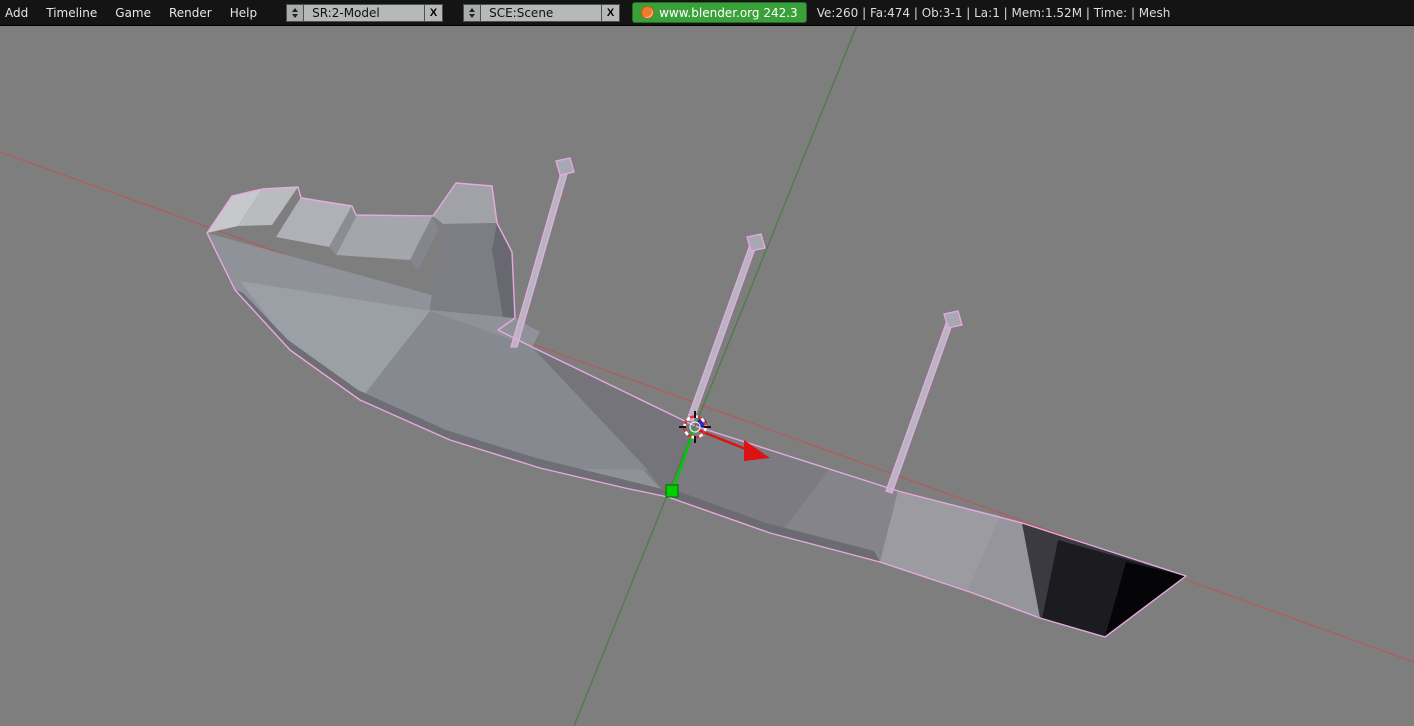 The image size is (1414, 726). Describe the element at coordinates (672, 491) in the screenshot. I see `manipulator-y-handle` at that location.